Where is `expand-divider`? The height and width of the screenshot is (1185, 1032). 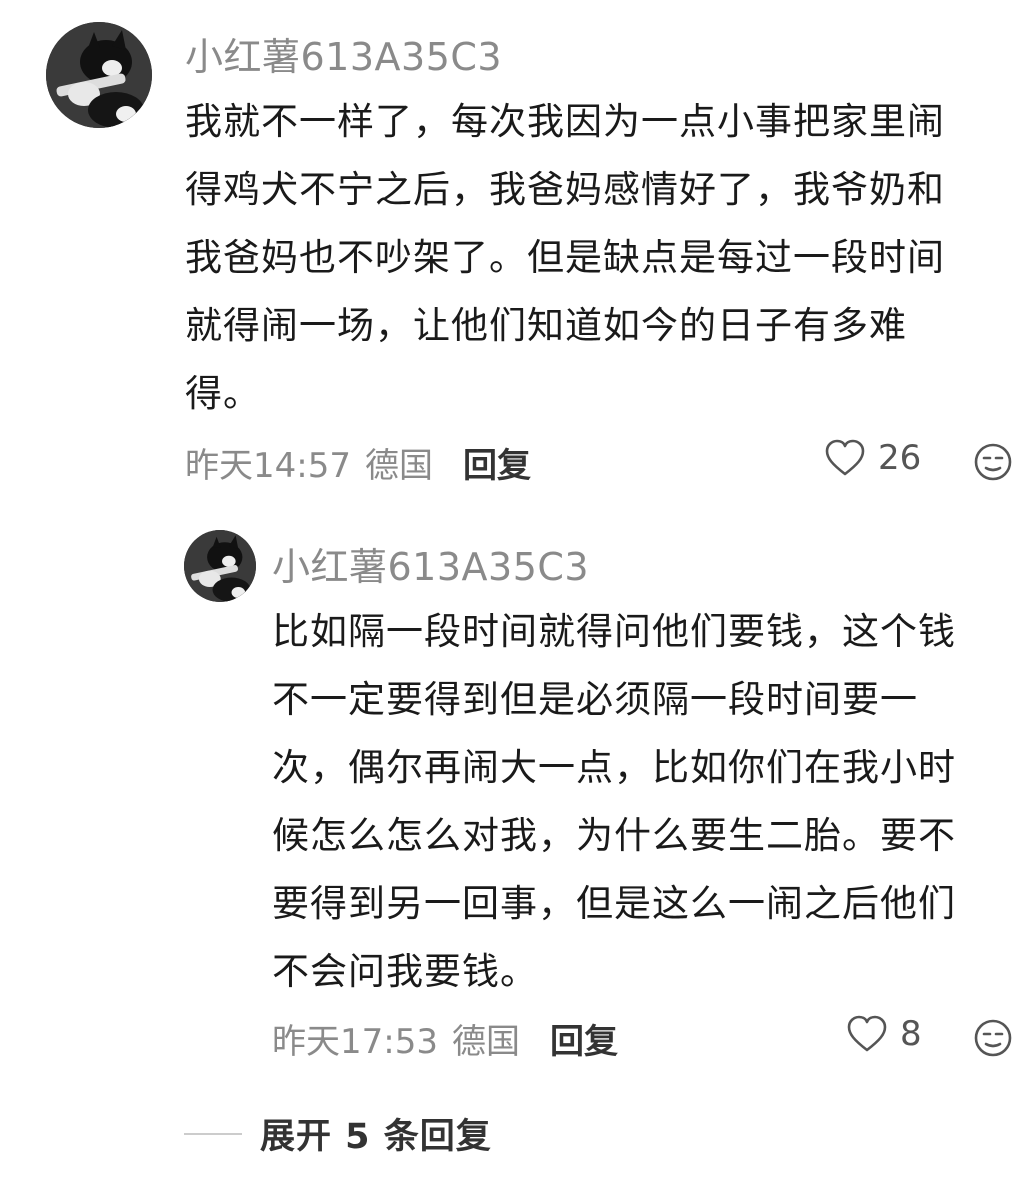 expand-divider is located at coordinates (213, 1133).